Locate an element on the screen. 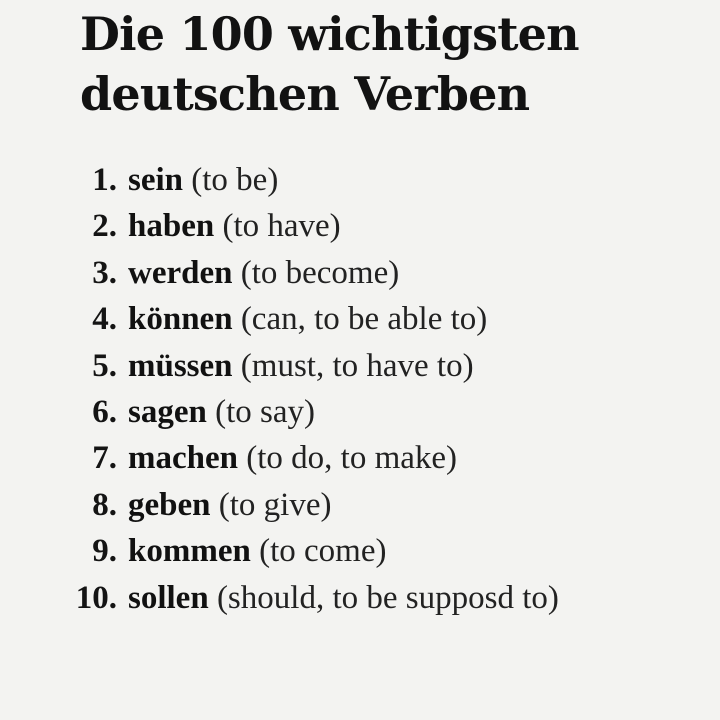  page-title: Die 100 wichtigsten deutschen Verben is located at coordinates (390, 64).